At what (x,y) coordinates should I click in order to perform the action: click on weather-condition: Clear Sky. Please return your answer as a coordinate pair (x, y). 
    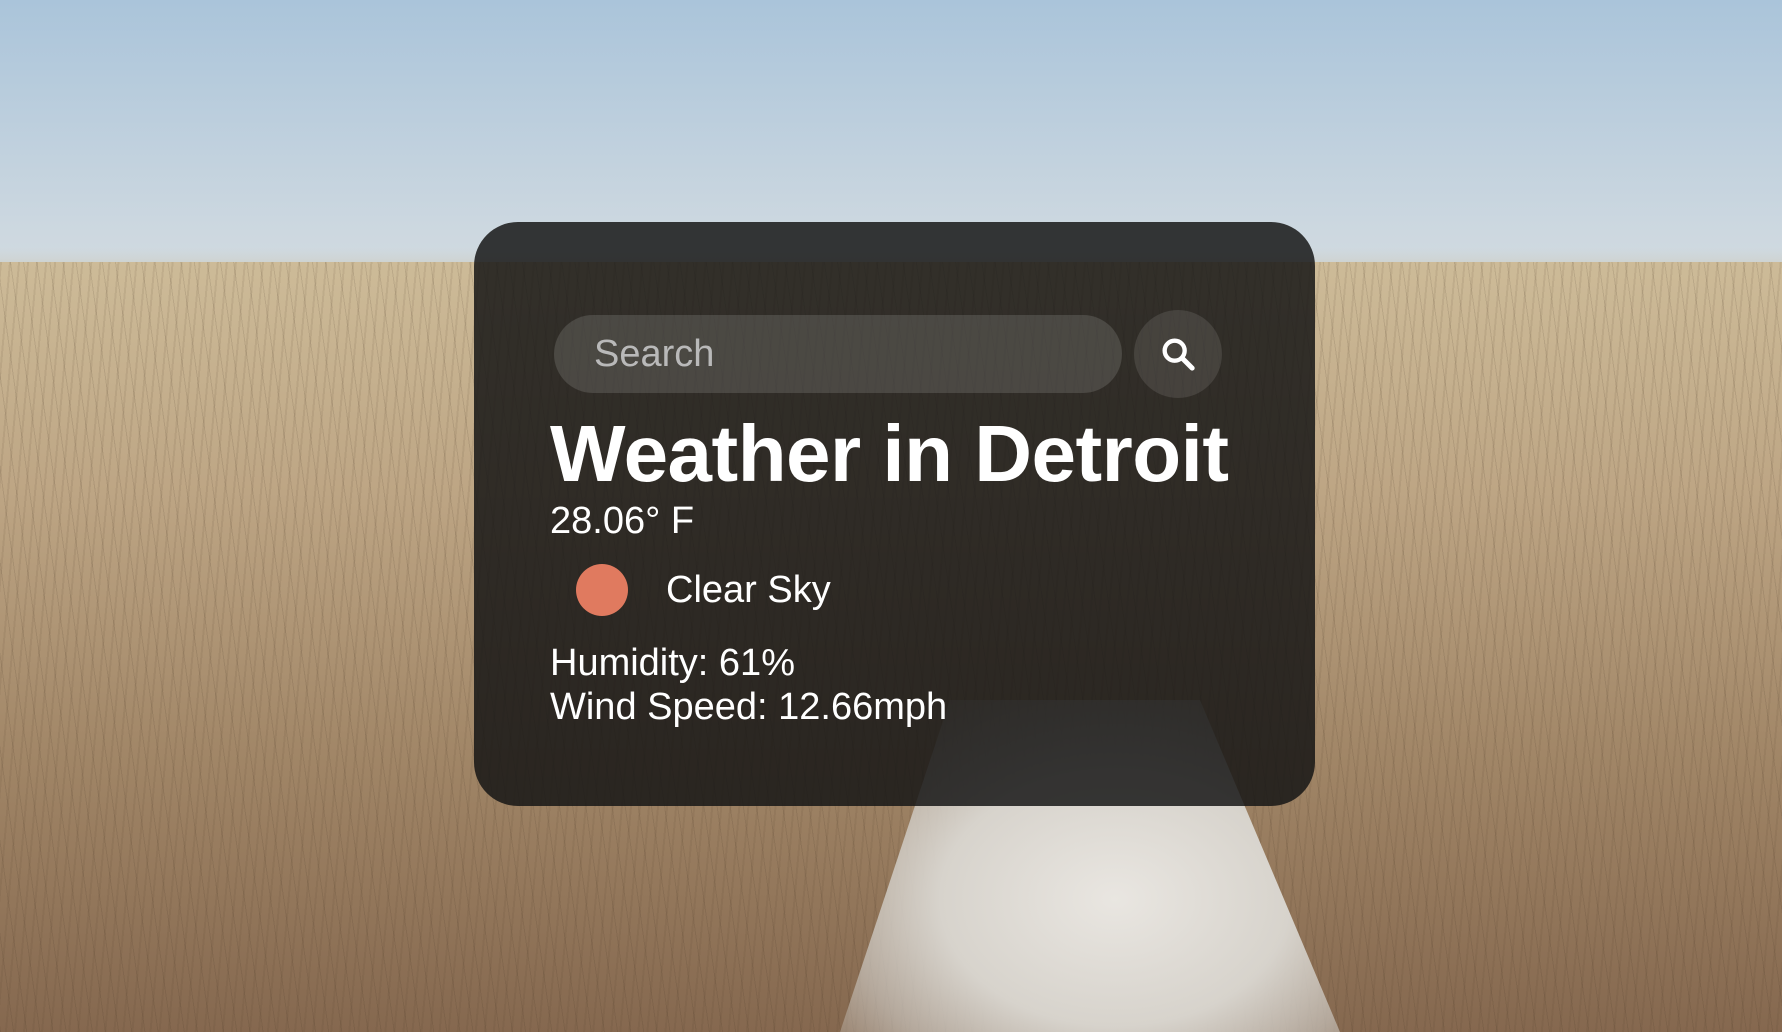
    Looking at the image, I should click on (703, 590).